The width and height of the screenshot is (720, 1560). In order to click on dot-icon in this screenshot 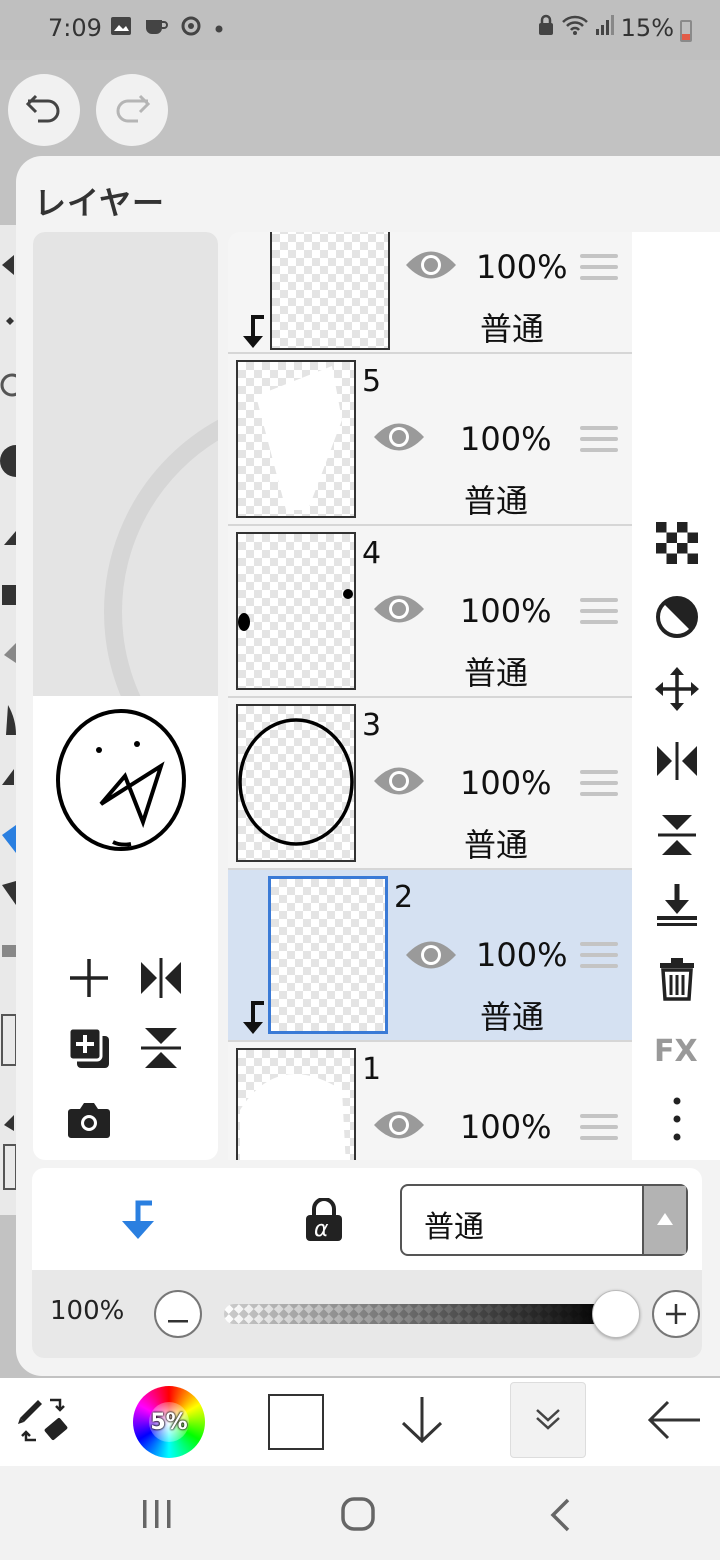, I will do `click(219, 28)`.